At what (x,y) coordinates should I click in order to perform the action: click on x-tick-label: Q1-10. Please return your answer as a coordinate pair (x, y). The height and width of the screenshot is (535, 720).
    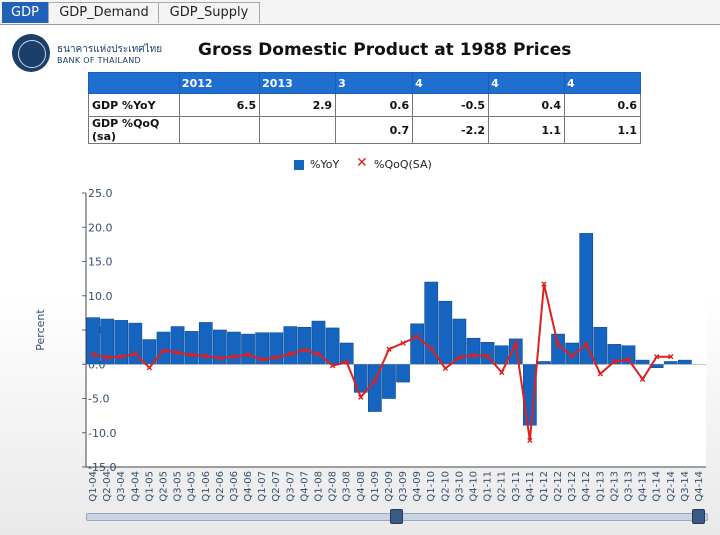
    Looking at the image, I should click on (431, 486).